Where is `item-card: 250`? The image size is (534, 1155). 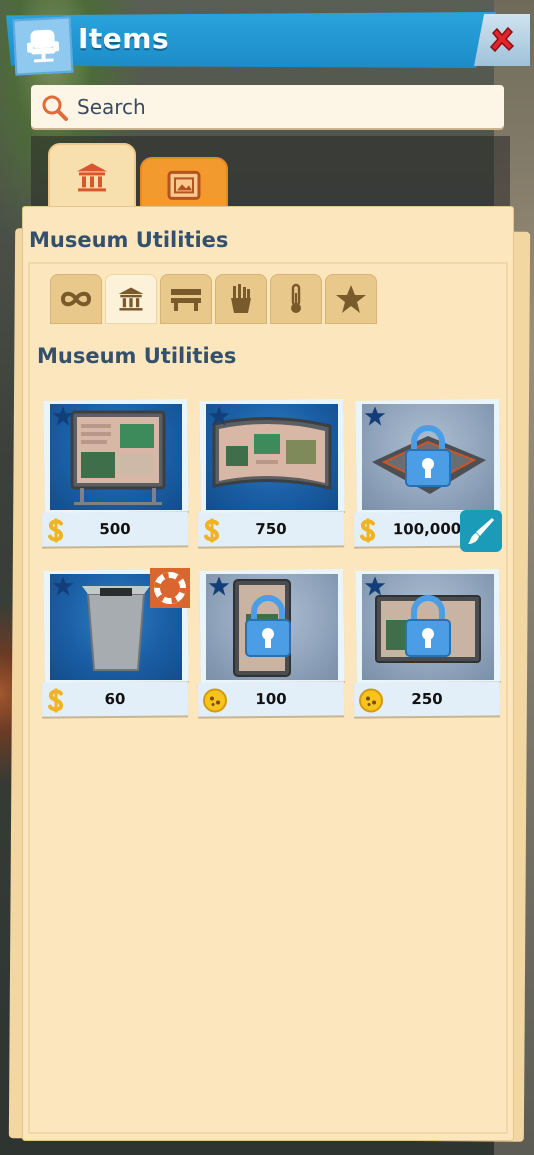 item-card: 250 is located at coordinates (427, 643).